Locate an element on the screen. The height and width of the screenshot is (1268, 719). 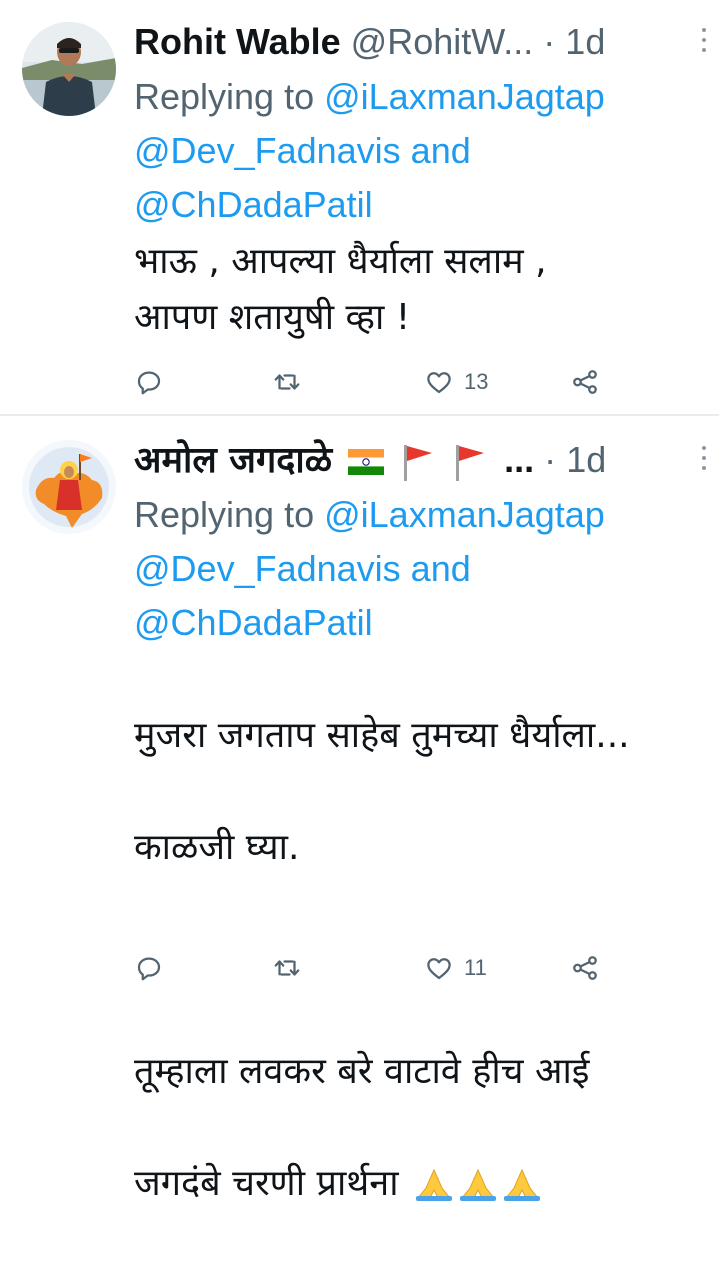
display-name: अमोल जगदाळे is located at coordinates (233, 460).